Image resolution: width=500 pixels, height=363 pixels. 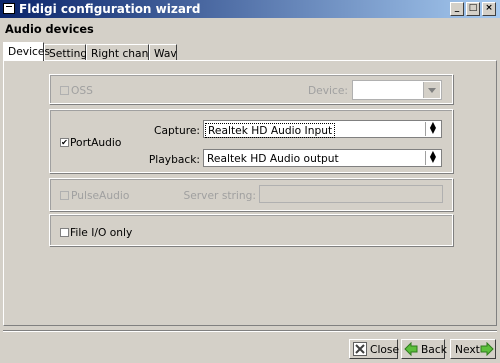 I want to click on window-title: Fldigi configuration wizard, so click(x=110, y=9).